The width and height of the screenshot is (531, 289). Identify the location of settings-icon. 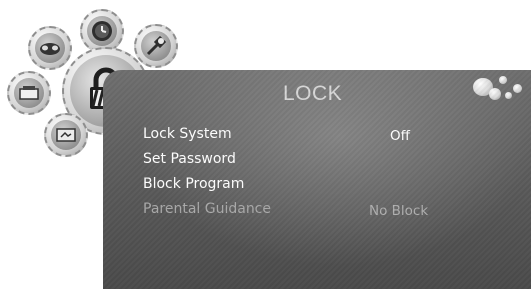
(156, 46).